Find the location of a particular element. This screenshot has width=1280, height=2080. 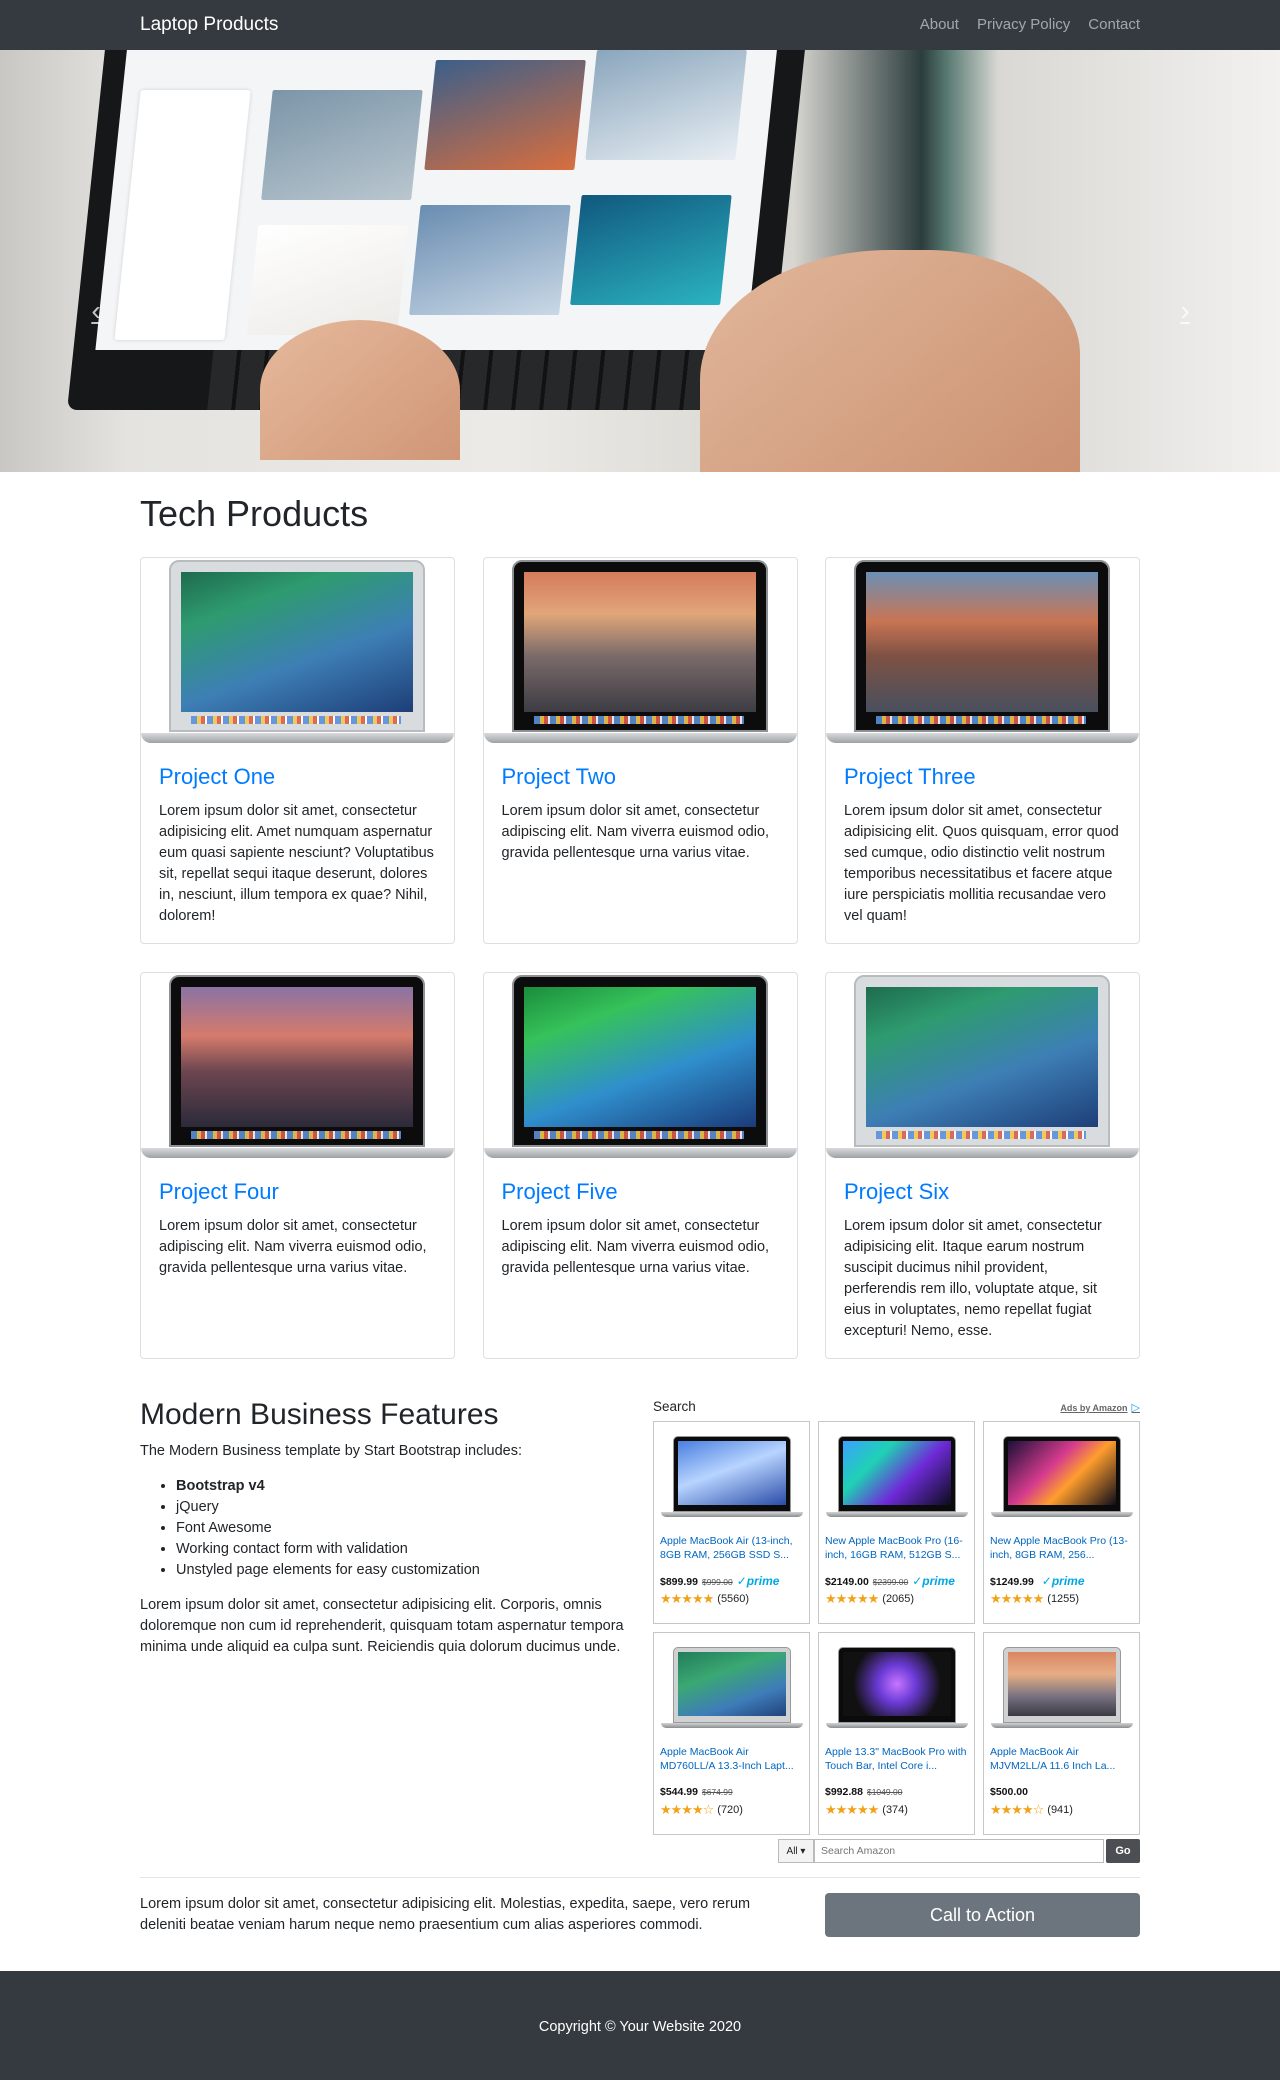

ad-review-count: (5560) is located at coordinates (733, 1599).